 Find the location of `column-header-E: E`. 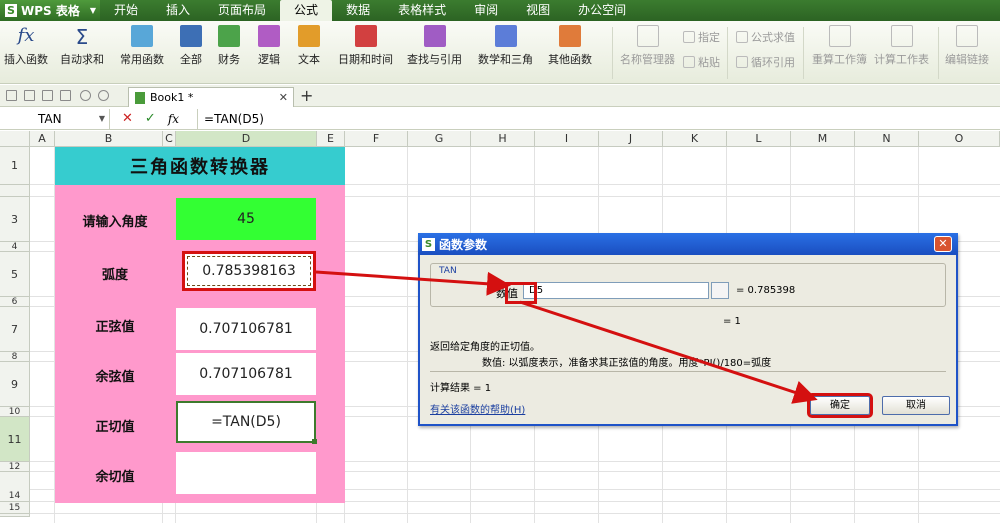

column-header-E: E is located at coordinates (331, 139).